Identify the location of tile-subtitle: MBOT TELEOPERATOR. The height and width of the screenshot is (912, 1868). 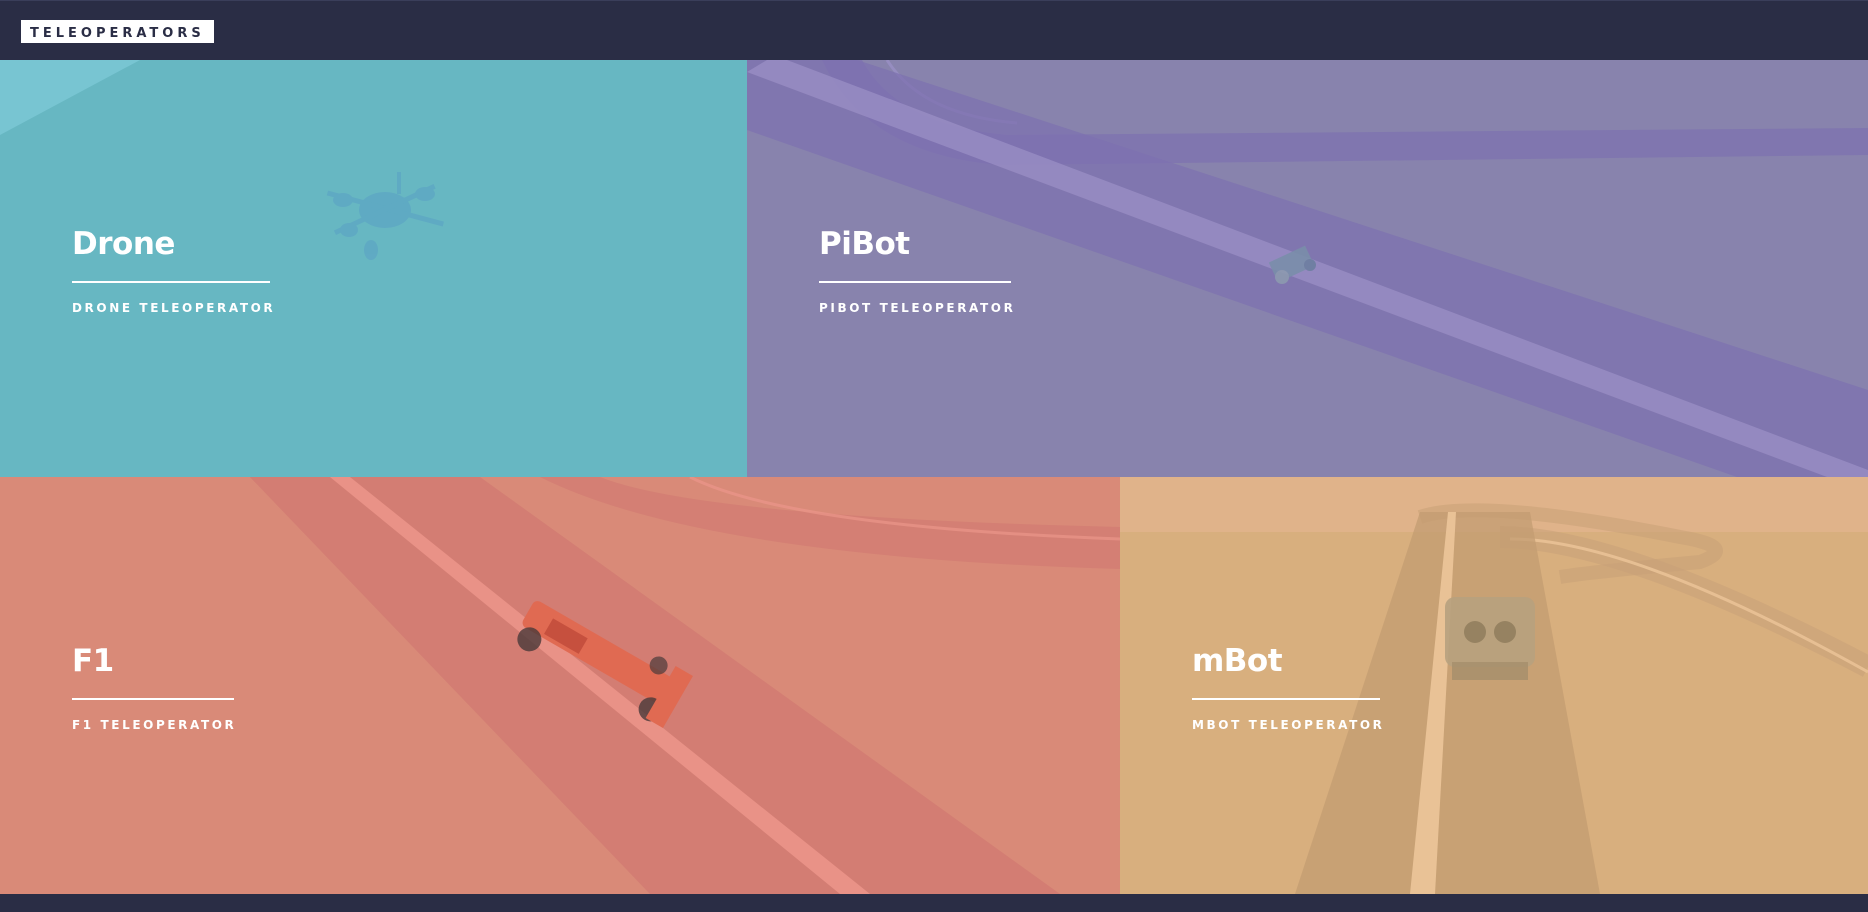
(1288, 725).